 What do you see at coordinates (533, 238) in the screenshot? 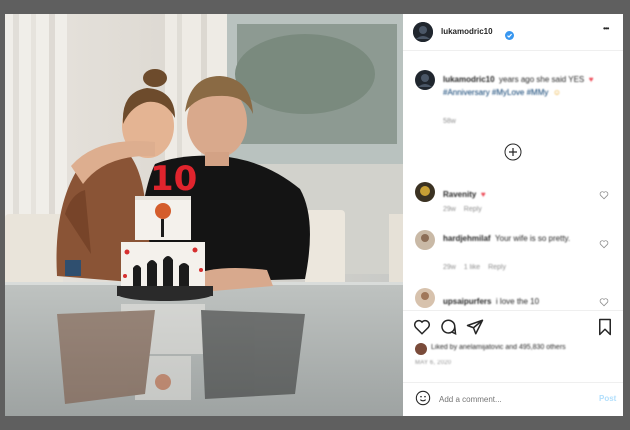
I see `comment-text: Your wife is so pretty.` at bounding box center [533, 238].